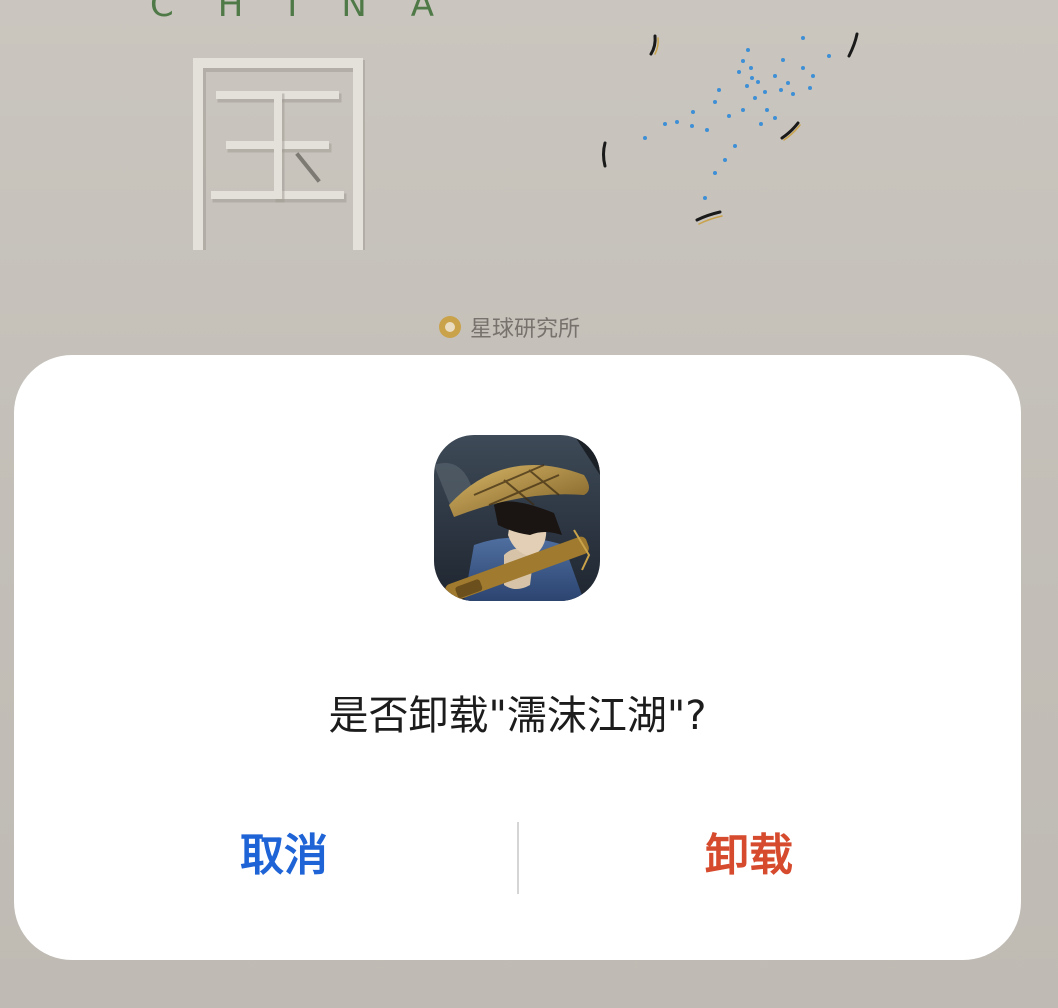 The height and width of the screenshot is (1008, 1058). I want to click on cancel-button: 取消, so click(284, 851).